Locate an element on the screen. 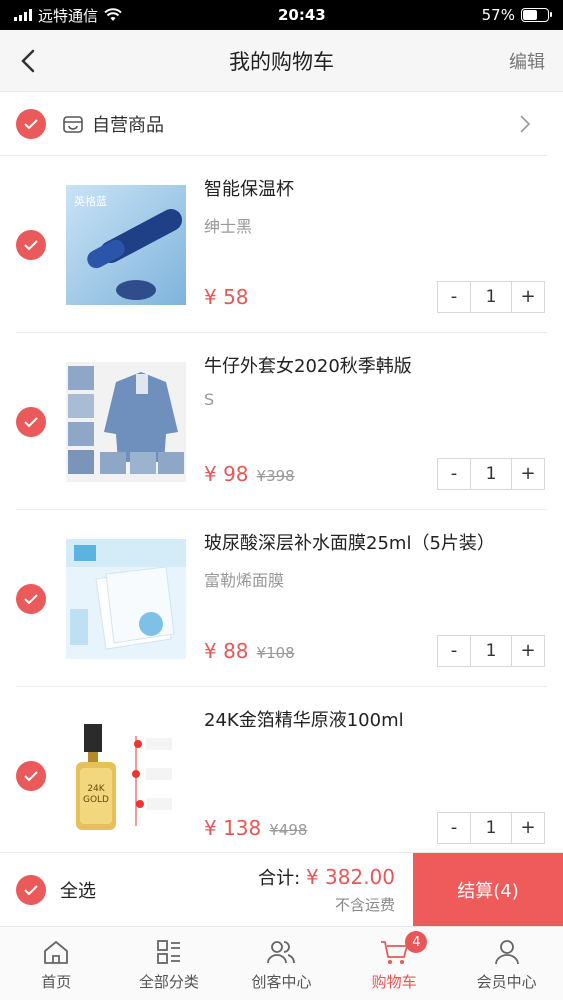 The height and width of the screenshot is (1000, 563). product-spec: 富勒烯面膜 is located at coordinates (244, 580).